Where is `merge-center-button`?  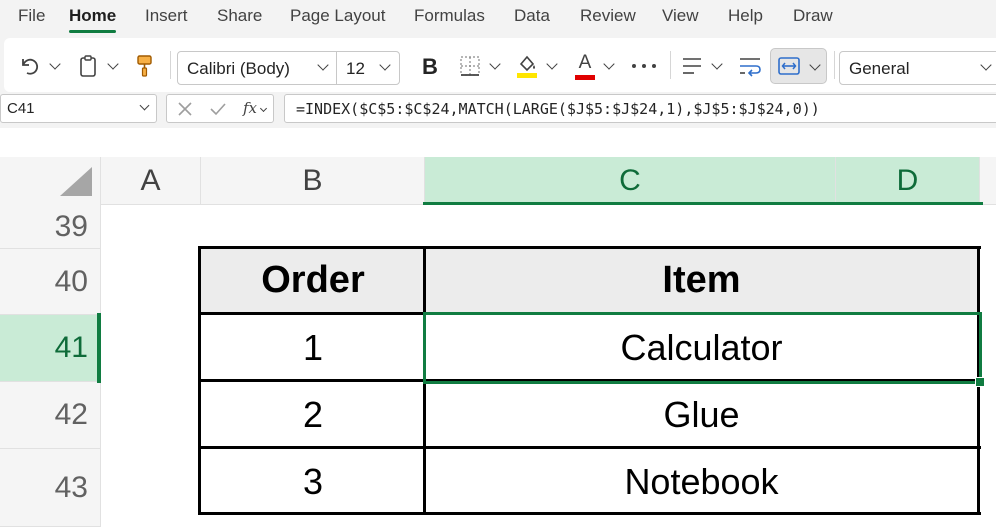
merge-center-button is located at coordinates (798, 66).